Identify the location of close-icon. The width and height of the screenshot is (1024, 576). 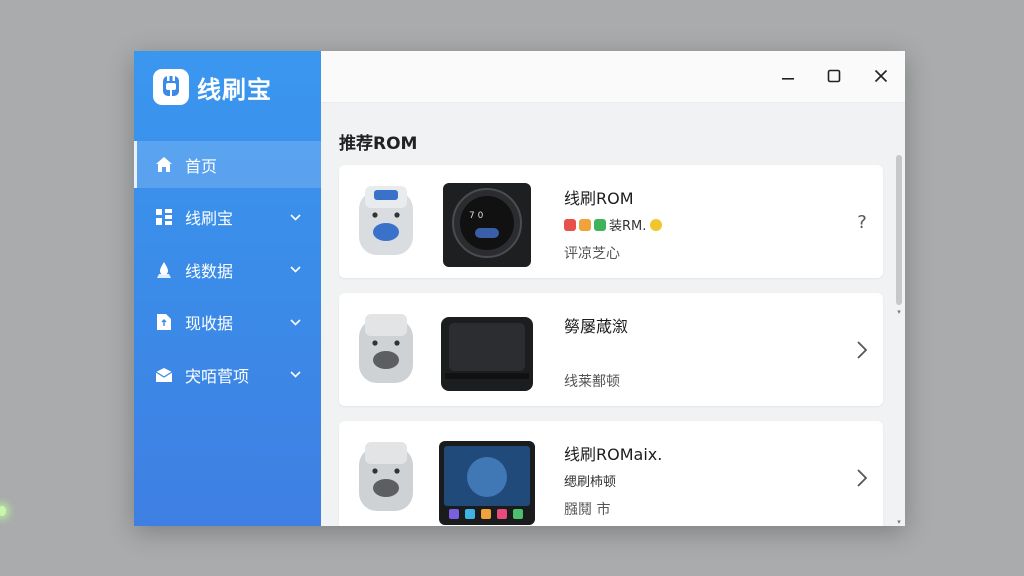
(881, 76).